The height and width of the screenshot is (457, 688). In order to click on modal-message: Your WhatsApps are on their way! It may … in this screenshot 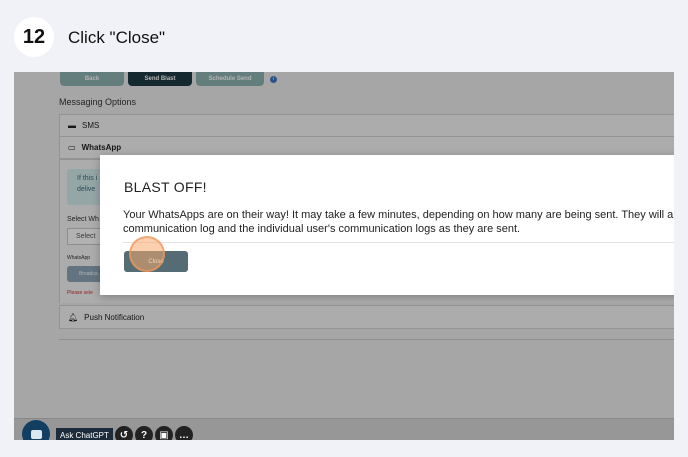, I will do `click(398, 222)`.